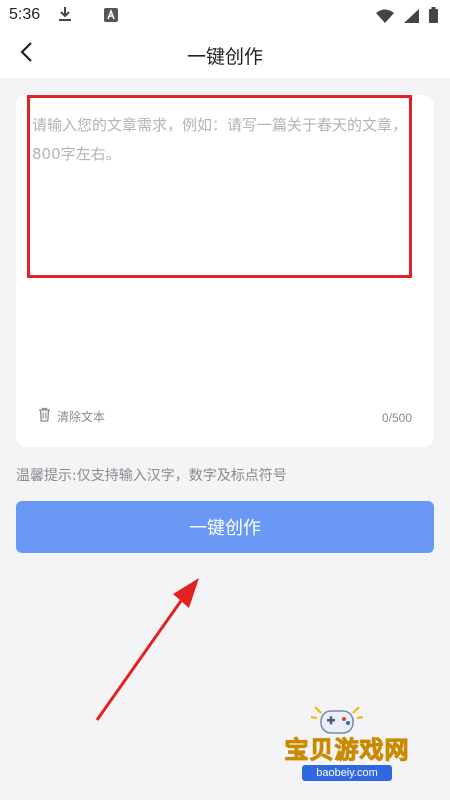 Image resolution: width=450 pixels, height=800 pixels. I want to click on char-counter: 0/500, so click(396, 418).